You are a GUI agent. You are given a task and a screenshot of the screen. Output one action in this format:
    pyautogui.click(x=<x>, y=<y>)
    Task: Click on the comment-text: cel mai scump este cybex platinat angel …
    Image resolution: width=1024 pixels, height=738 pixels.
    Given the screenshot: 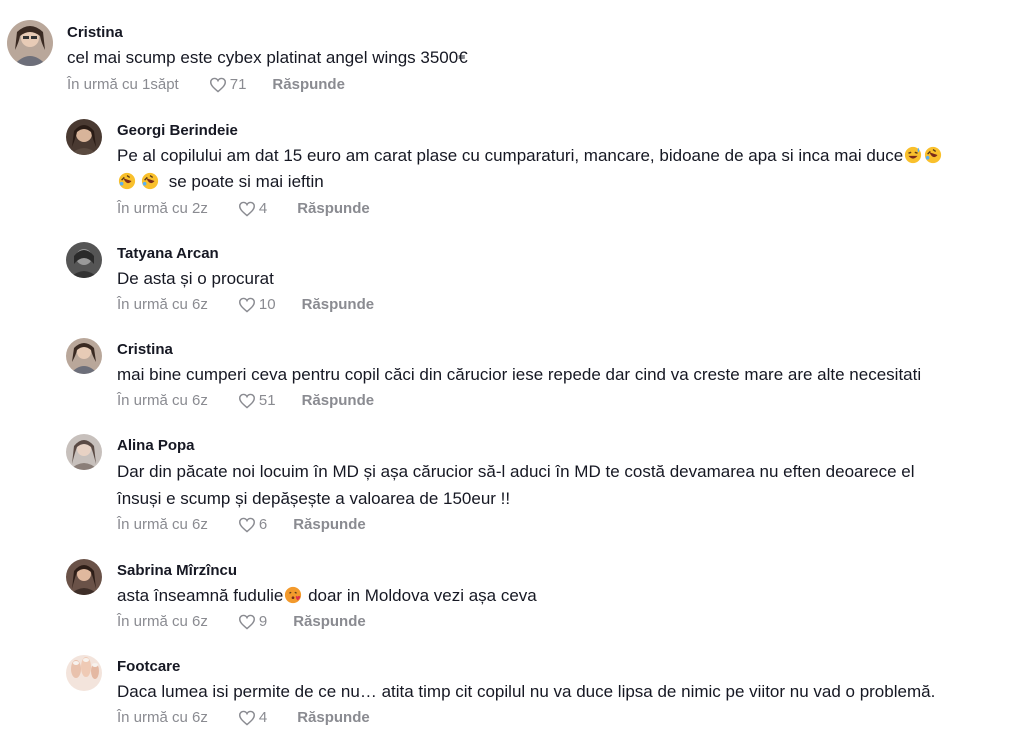 What is the action you would take?
    pyautogui.click(x=267, y=57)
    